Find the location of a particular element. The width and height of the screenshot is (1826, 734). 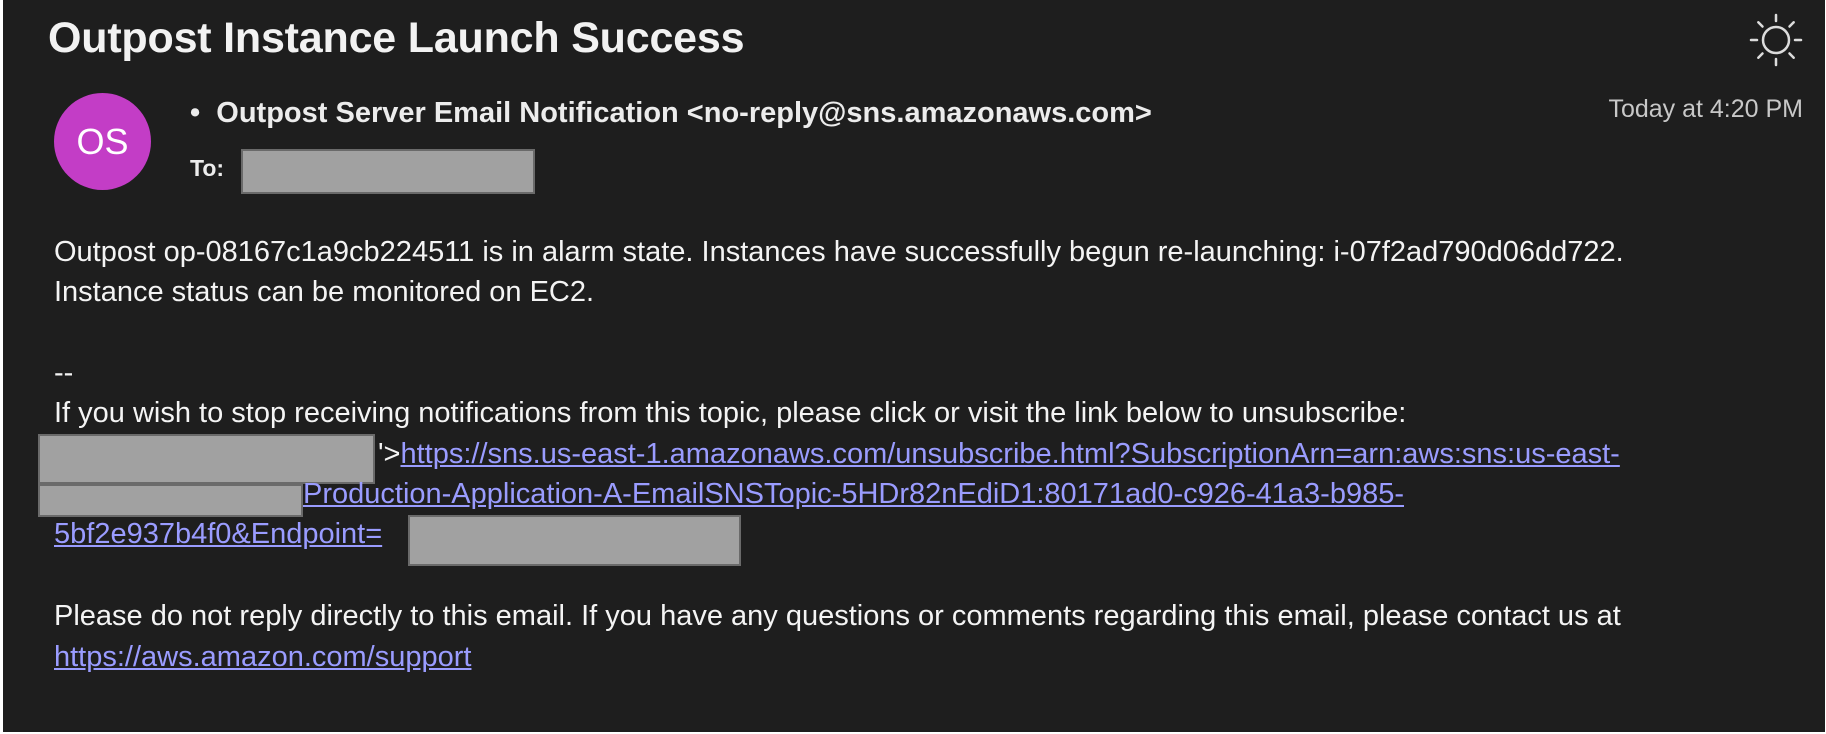

support-link: https://aws.amazon.com/support is located at coordinates (262, 657).